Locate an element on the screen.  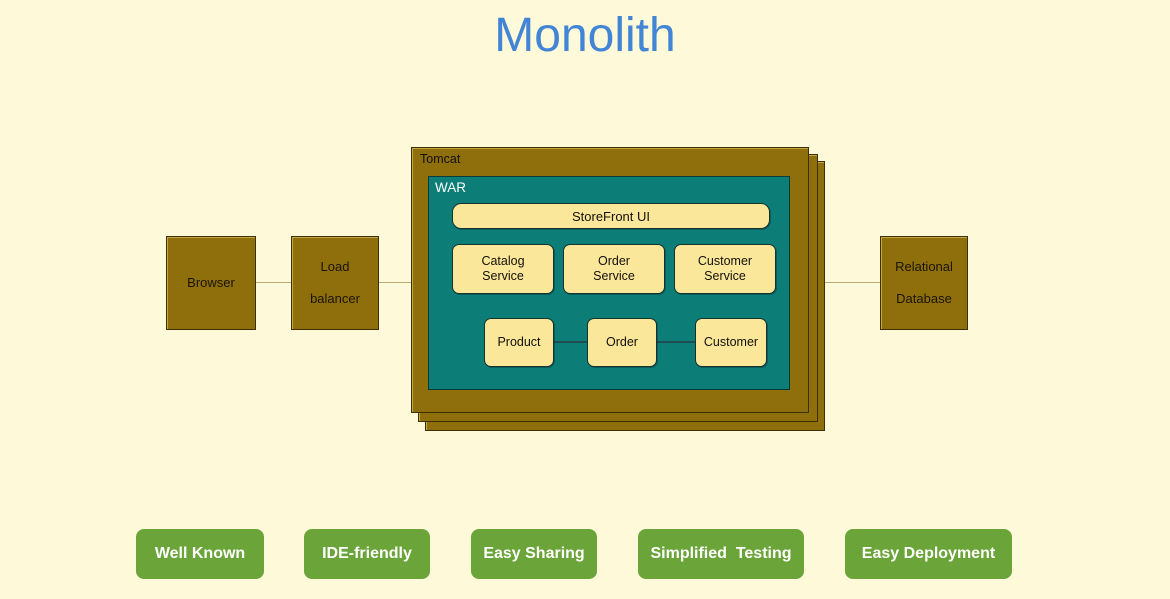
badge-simplified-testing-label: Simplified Testing is located at coordinates (721, 553).